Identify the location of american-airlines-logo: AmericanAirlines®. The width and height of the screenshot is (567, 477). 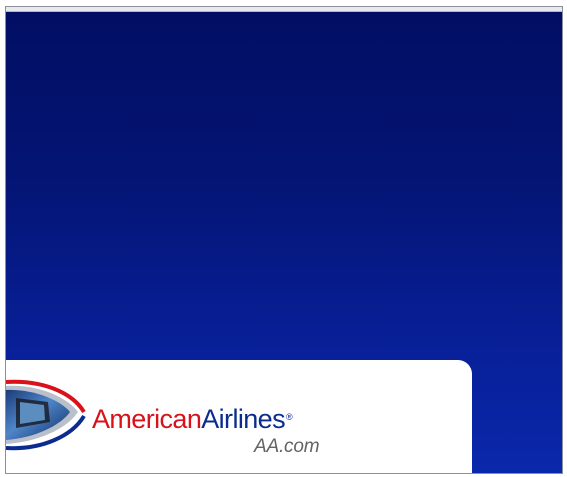
(192, 419).